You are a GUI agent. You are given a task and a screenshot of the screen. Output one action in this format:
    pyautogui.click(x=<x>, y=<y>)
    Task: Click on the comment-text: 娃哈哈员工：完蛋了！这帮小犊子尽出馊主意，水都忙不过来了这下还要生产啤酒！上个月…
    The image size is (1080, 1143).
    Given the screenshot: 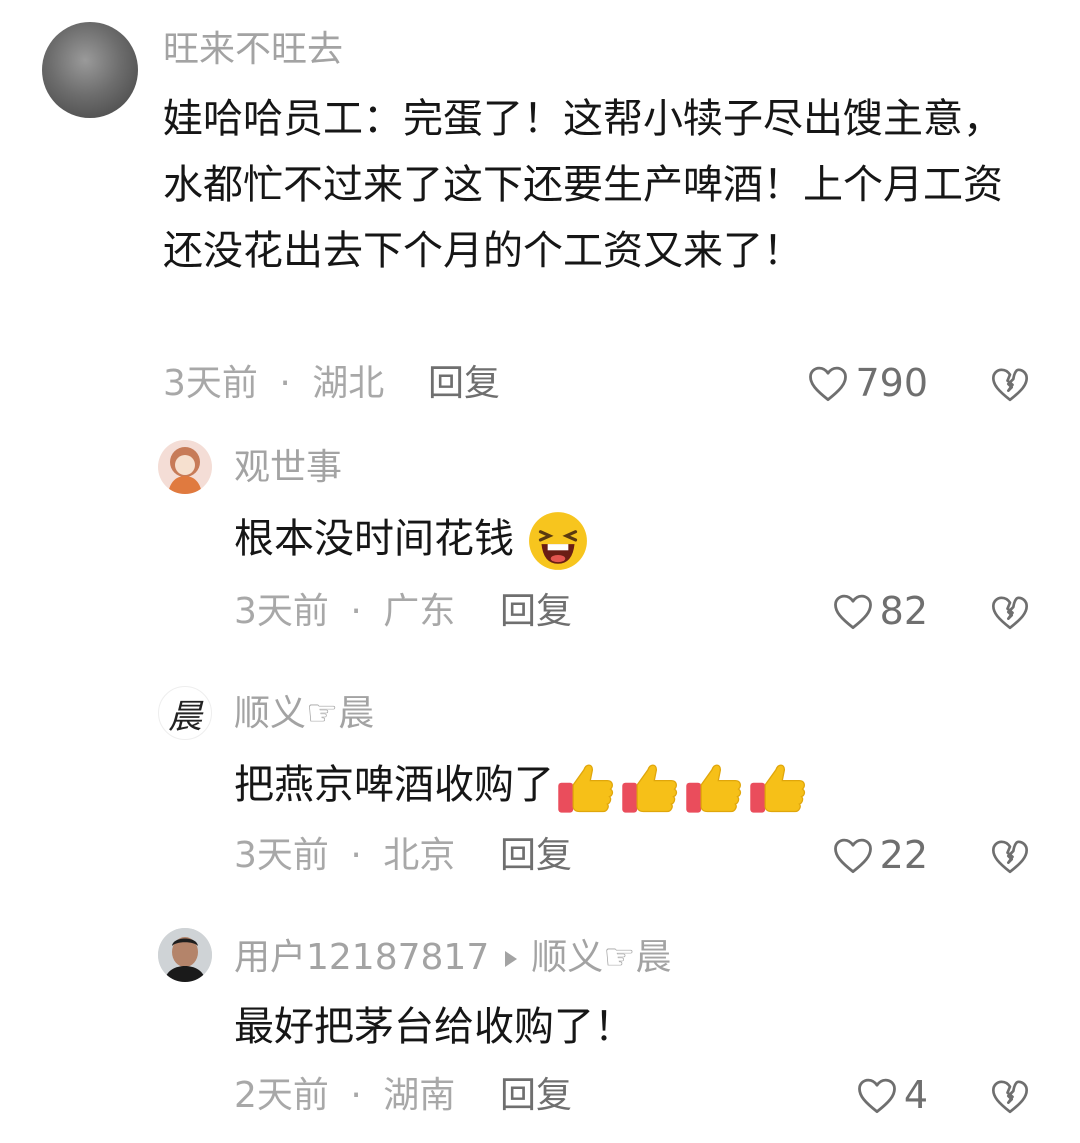 What is the action you would take?
    pyautogui.click(x=583, y=185)
    